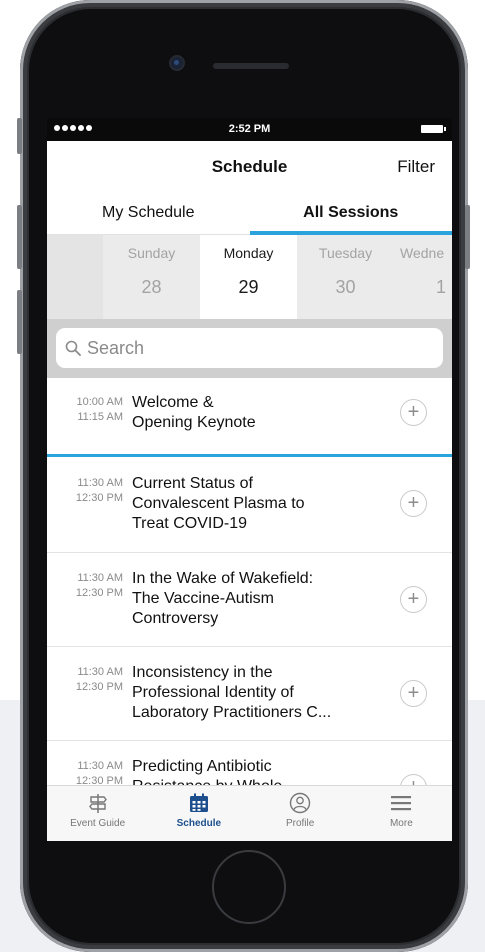 The width and height of the screenshot is (485, 952). Describe the element at coordinates (401, 813) in the screenshot. I see `tabbar-more: More` at that location.